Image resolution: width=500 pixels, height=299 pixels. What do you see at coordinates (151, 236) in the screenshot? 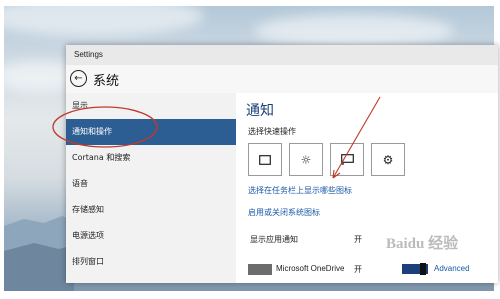
I see `sidebar-item-power-options: 电源选项` at bounding box center [151, 236].